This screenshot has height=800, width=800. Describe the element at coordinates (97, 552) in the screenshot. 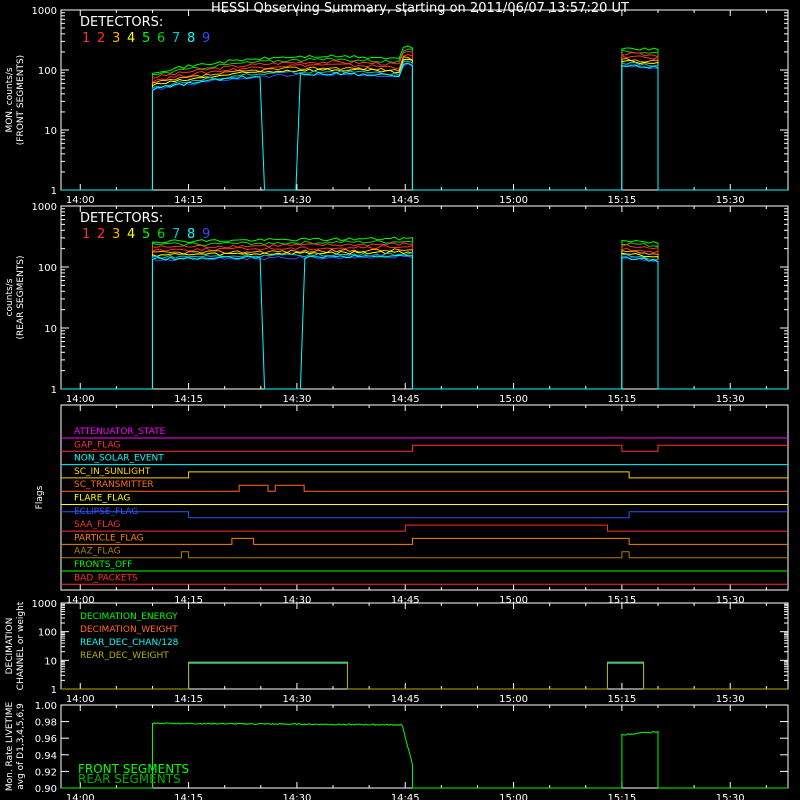

I see `flag-label-aaz-flag: AAZ_FLAG` at that location.